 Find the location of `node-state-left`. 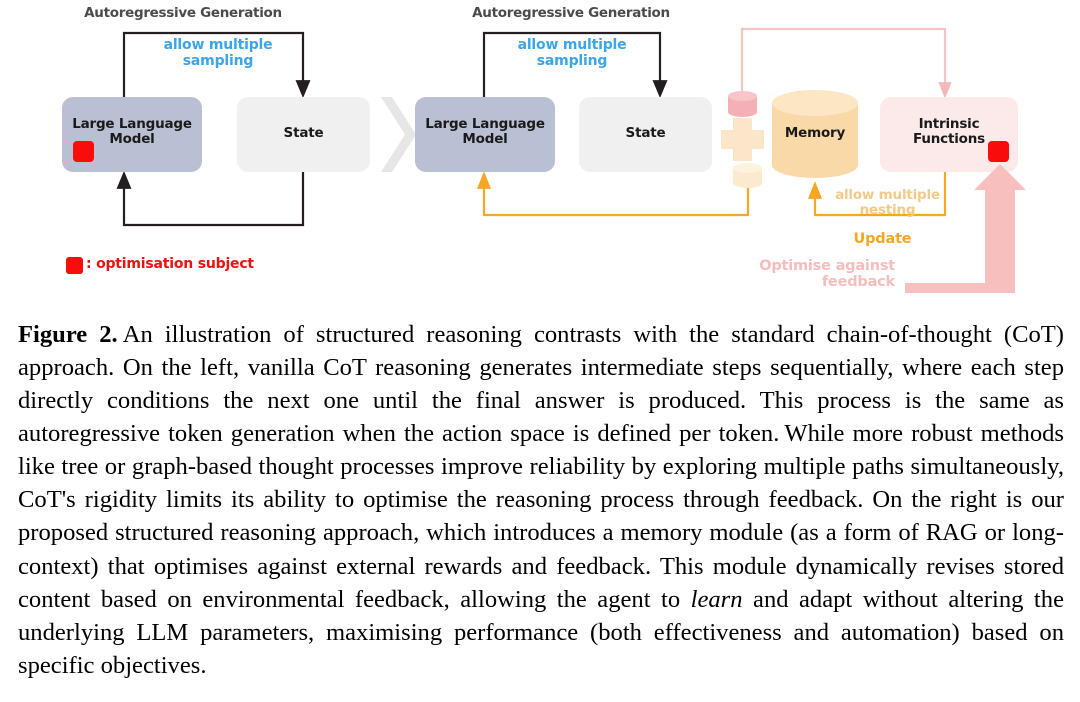

node-state-left is located at coordinates (303, 134).